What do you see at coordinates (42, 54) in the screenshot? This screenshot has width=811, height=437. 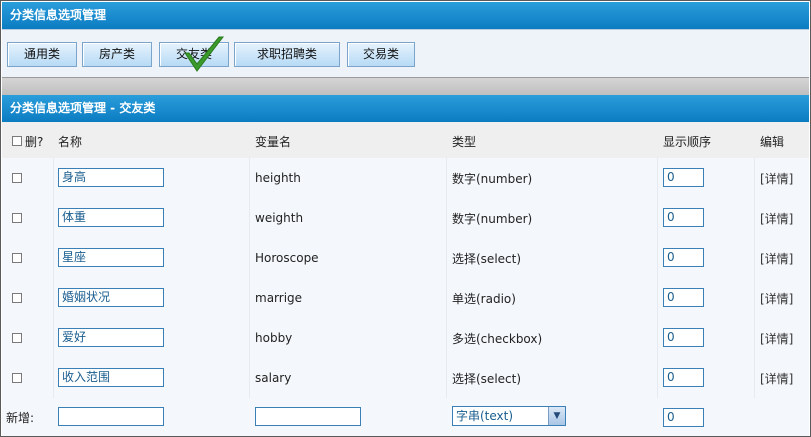 I see `tab-general: 通用类` at bounding box center [42, 54].